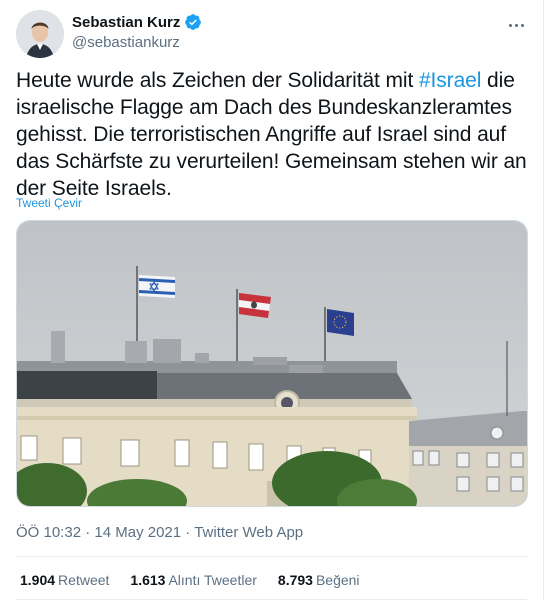  What do you see at coordinates (212, 580) in the screenshot?
I see `quote-tweets-label: Alıntı Tweetler` at bounding box center [212, 580].